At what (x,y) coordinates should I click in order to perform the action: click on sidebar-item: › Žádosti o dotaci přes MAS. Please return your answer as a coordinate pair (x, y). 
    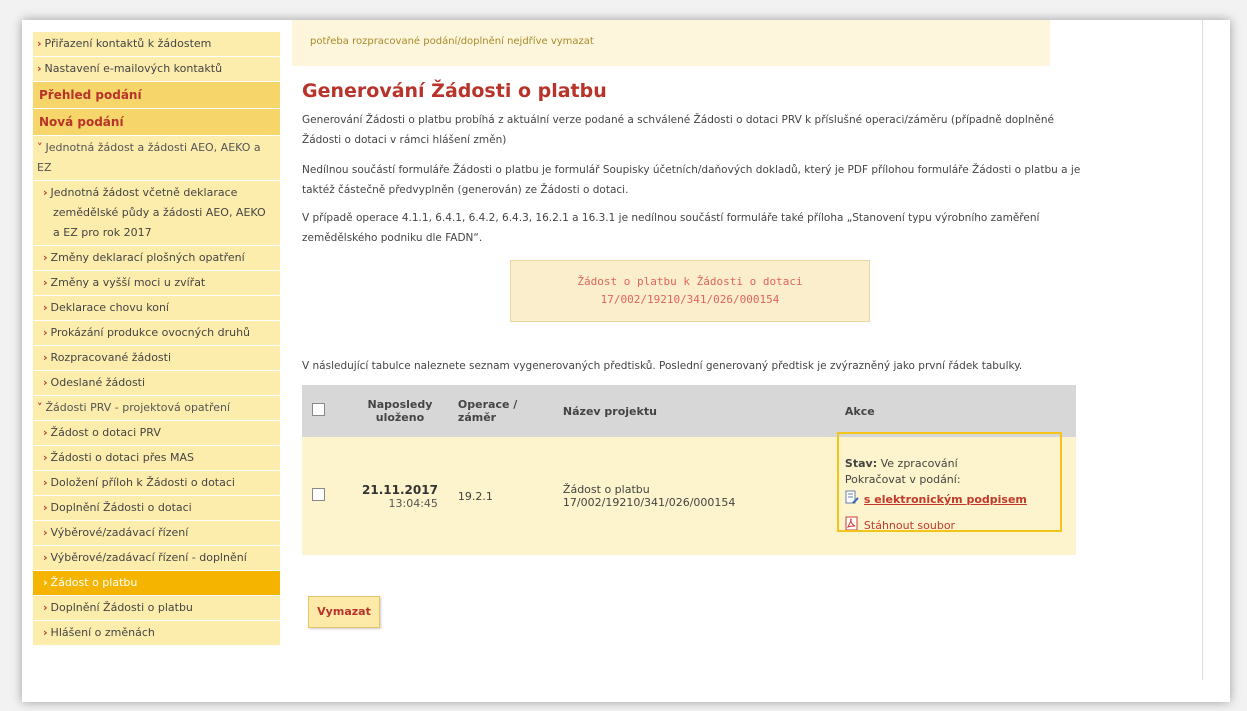
    Looking at the image, I should click on (156, 458).